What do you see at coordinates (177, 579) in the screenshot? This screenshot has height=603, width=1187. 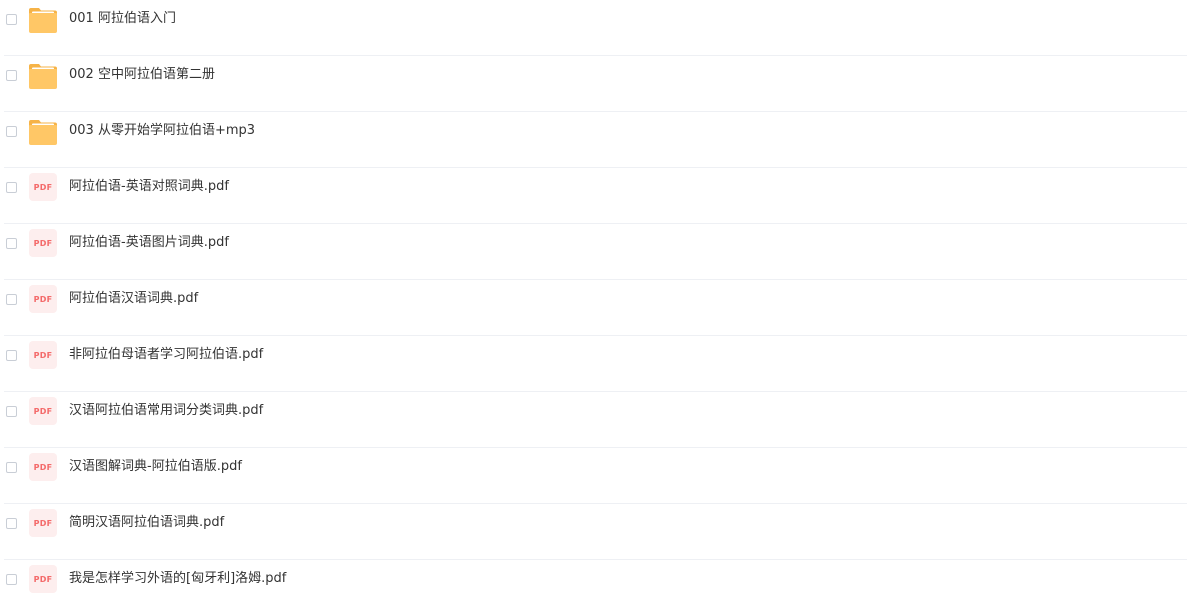 I see `file-name: 我是怎样学习外语的[匈牙利]洛姆.pdf` at bounding box center [177, 579].